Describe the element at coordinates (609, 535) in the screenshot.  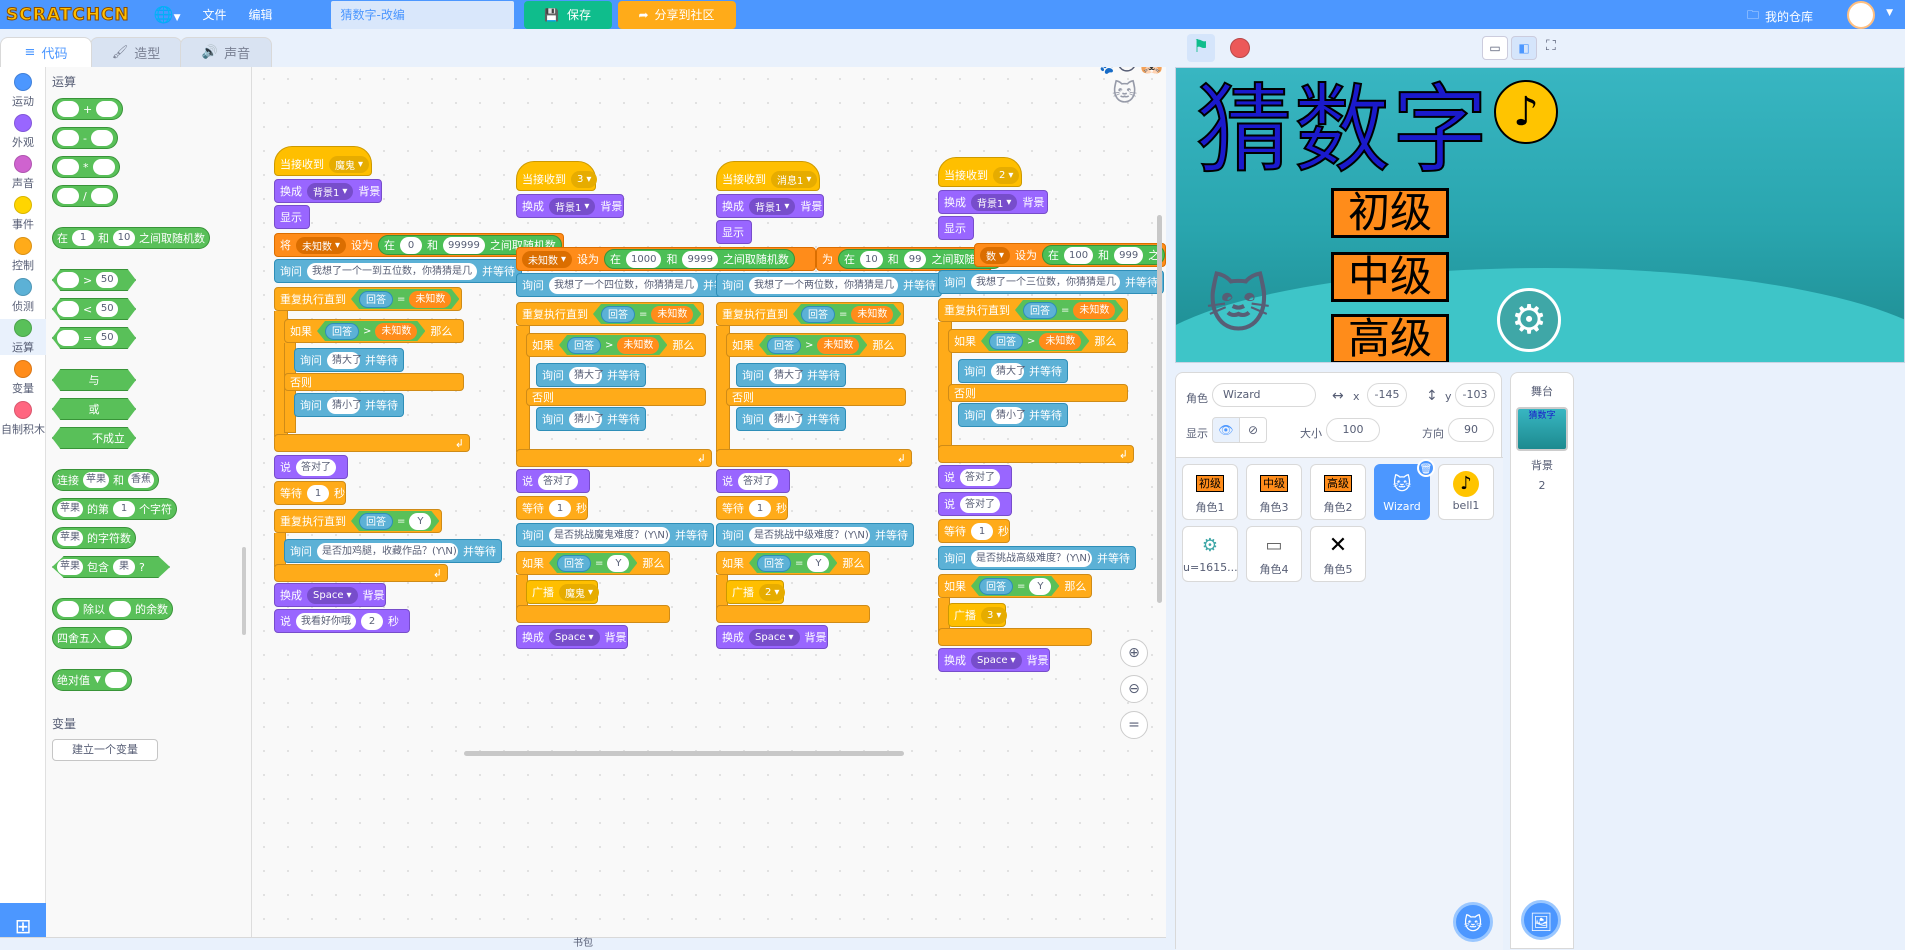
I see `ask-text-input: 是否挑战魔鬼难度？(Y\N)` at that location.